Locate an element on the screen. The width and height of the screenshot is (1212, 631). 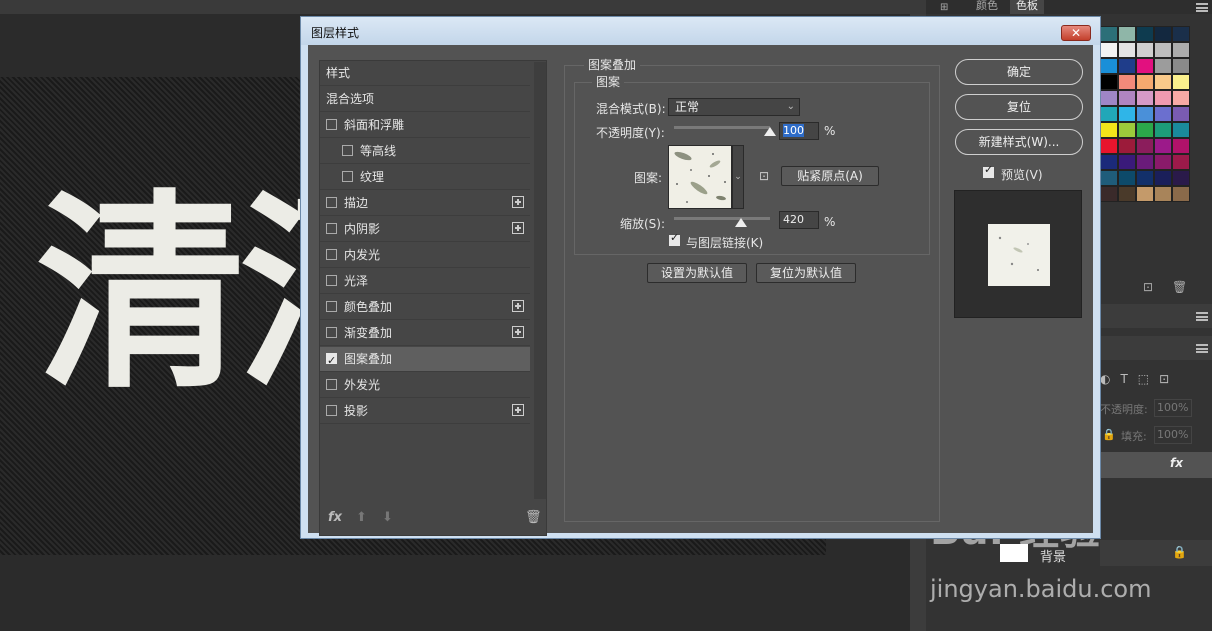
style-item: 颜色叠加 is located at coordinates (425, 307).